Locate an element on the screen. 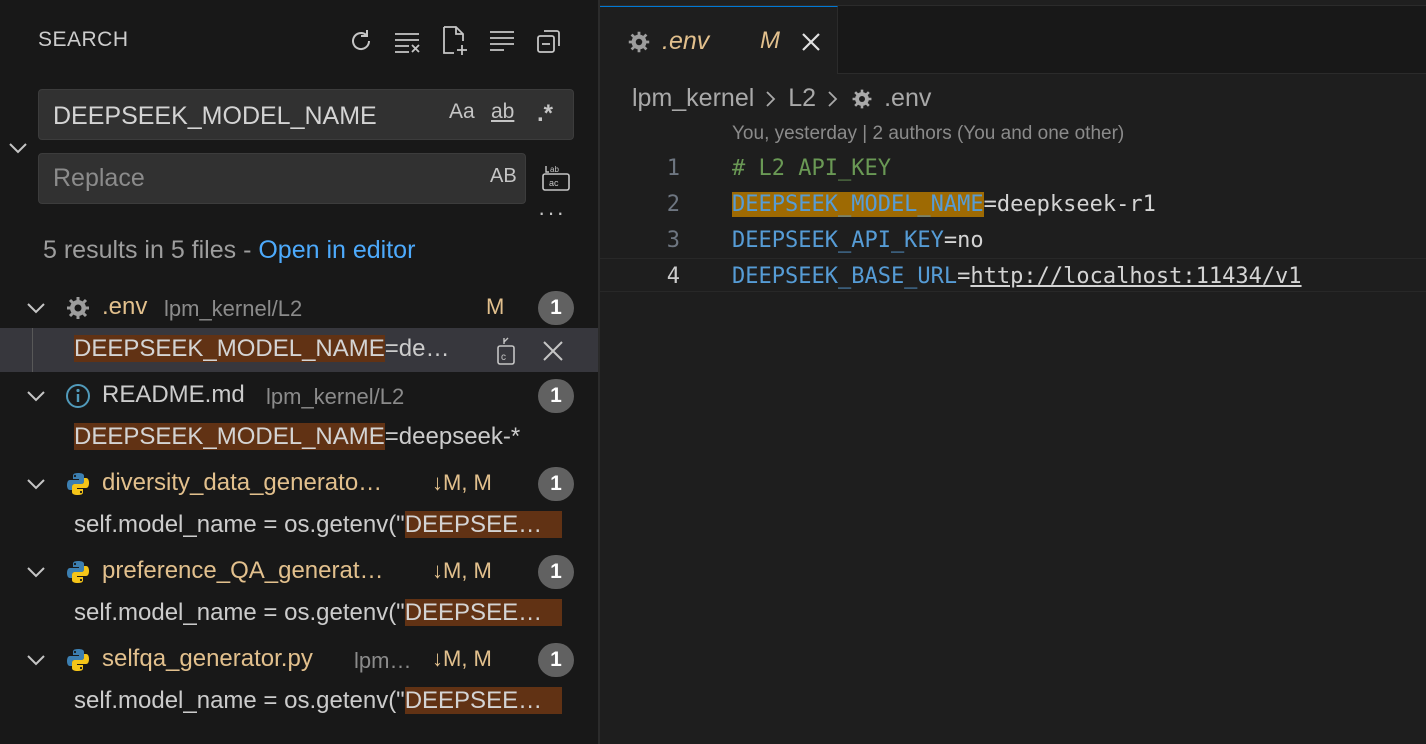 This screenshot has height=744, width=1426. code-key-match: DEEPSEEK_MODEL_NAME is located at coordinates (858, 204).